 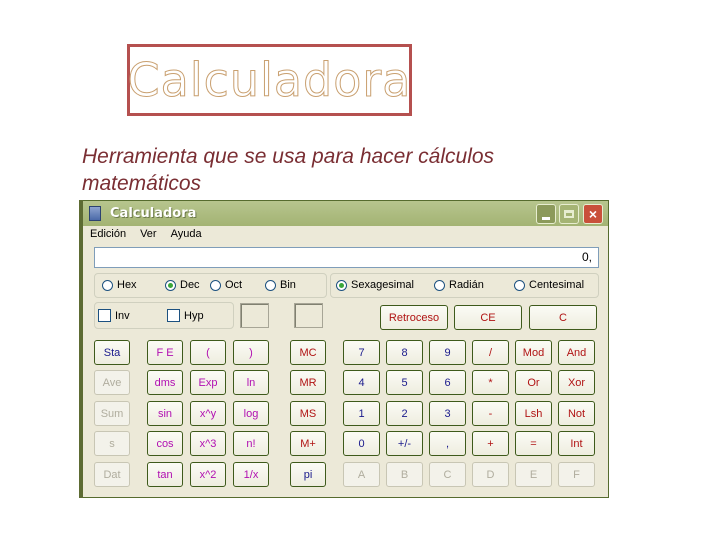 I want to click on function-key: log, so click(x=251, y=413).